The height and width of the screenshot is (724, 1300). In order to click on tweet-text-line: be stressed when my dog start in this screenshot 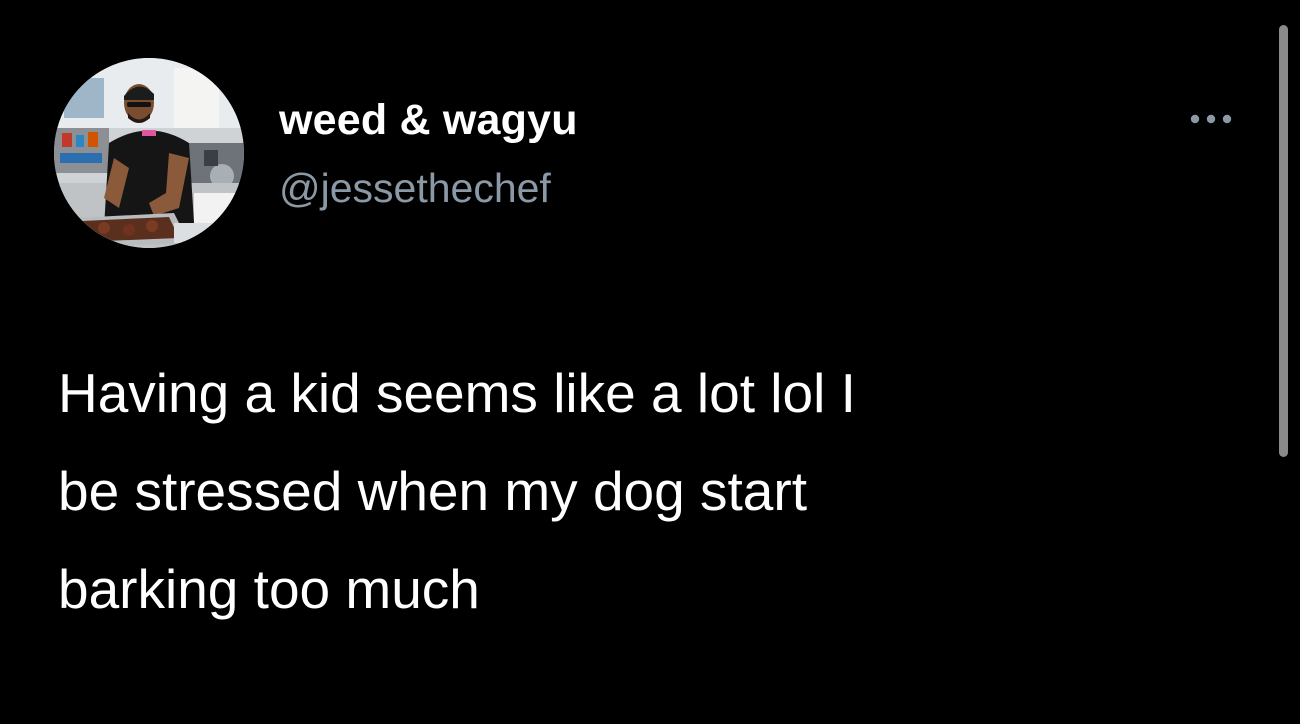, I will do `click(432, 491)`.